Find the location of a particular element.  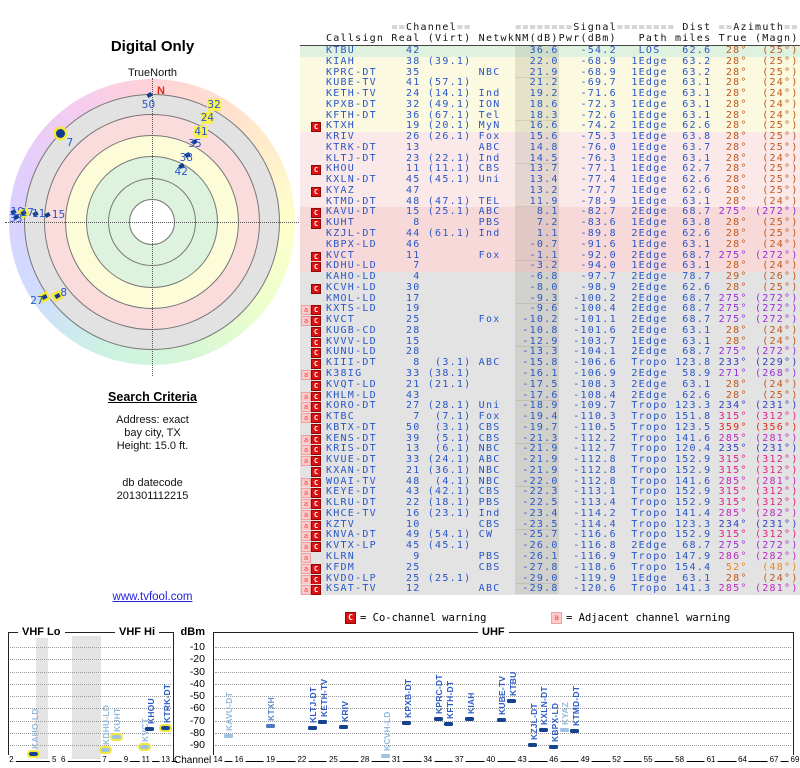

north-marker: N is located at coordinates (161, 91).